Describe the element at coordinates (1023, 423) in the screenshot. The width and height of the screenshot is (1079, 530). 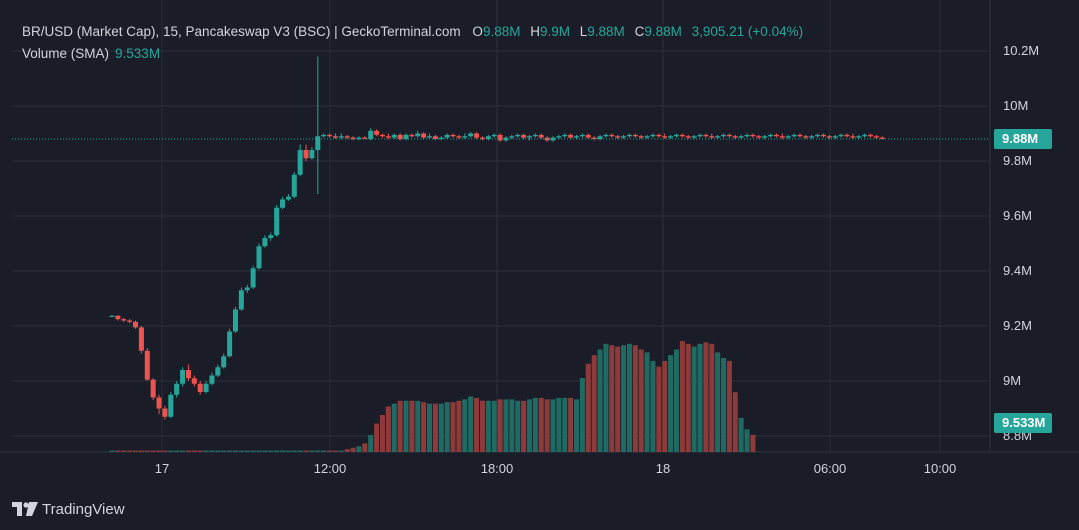
I see `volume-value-badge: 9.533M` at that location.